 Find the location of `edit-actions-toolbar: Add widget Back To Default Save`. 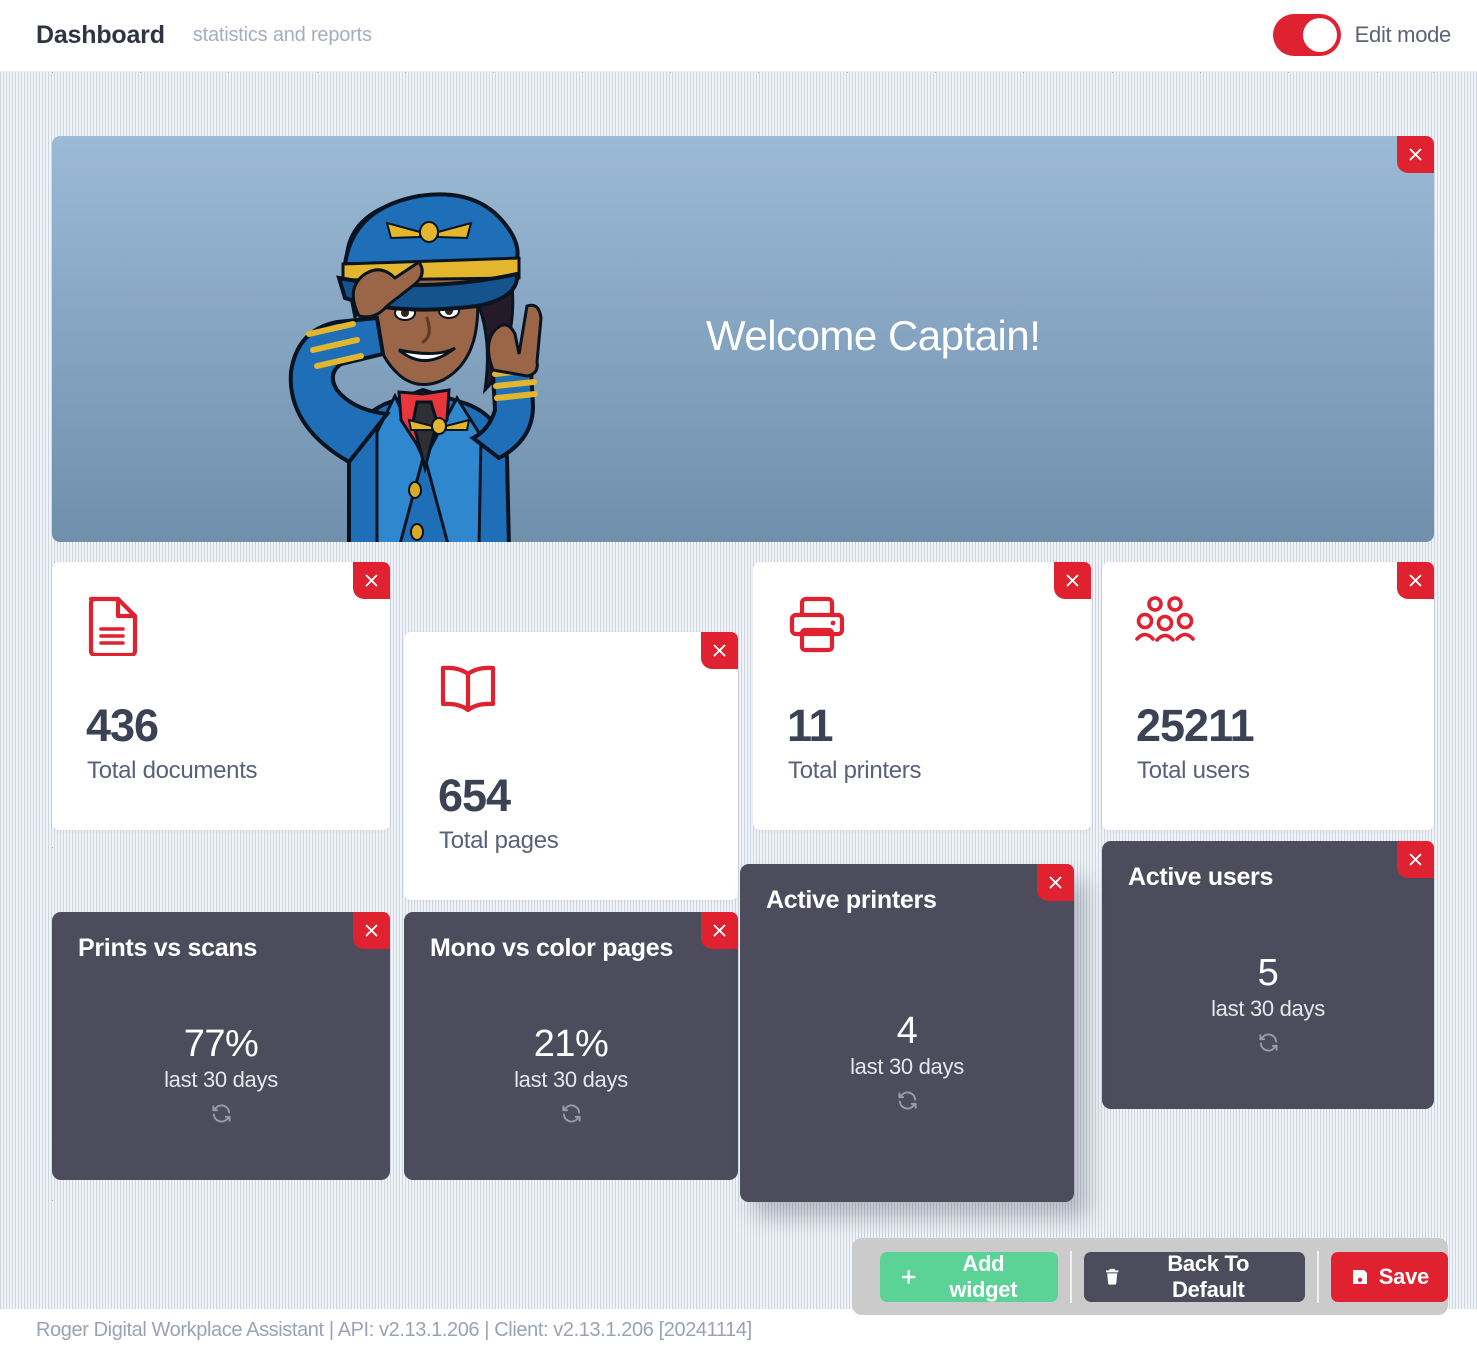

edit-actions-toolbar: Add widget Back To Default Save is located at coordinates (1150, 1276).